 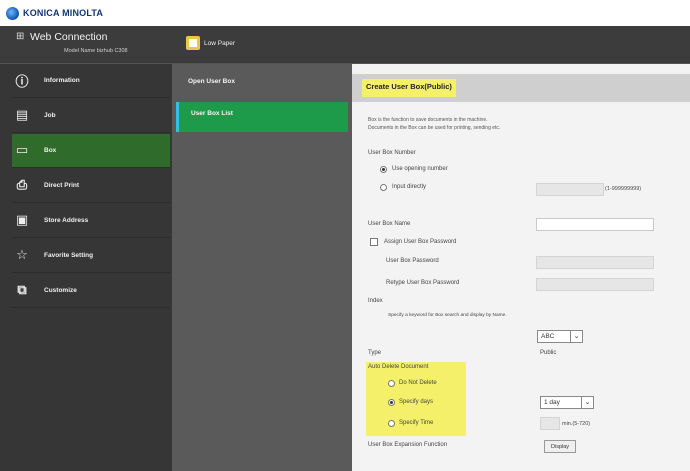 What do you see at coordinates (22, 220) in the screenshot?
I see `address-icon: ▣` at bounding box center [22, 220].